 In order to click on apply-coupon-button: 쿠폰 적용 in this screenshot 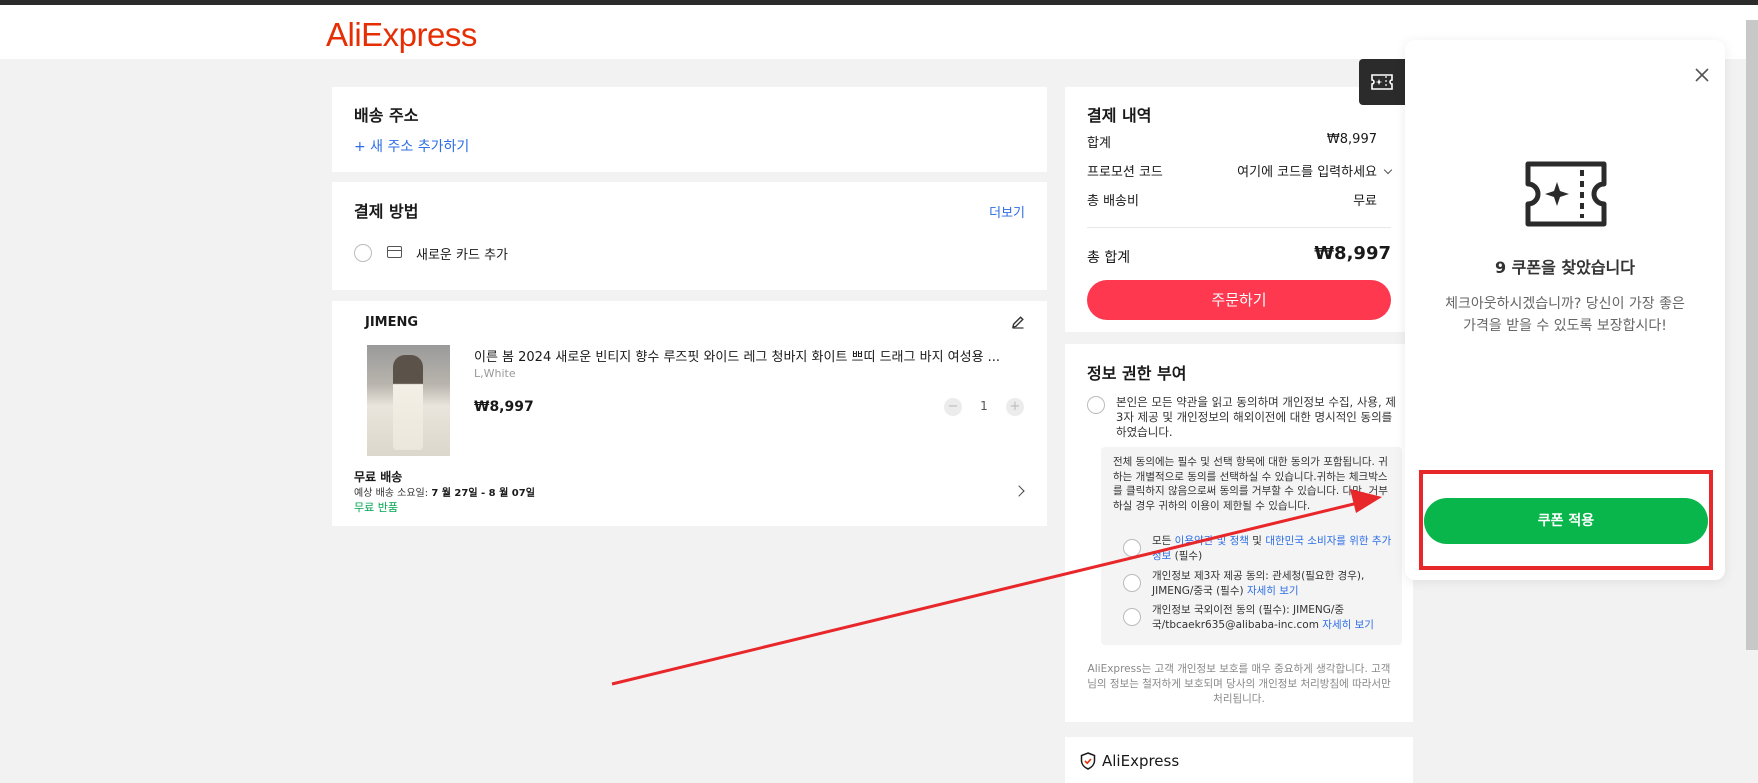, I will do `click(1566, 521)`.